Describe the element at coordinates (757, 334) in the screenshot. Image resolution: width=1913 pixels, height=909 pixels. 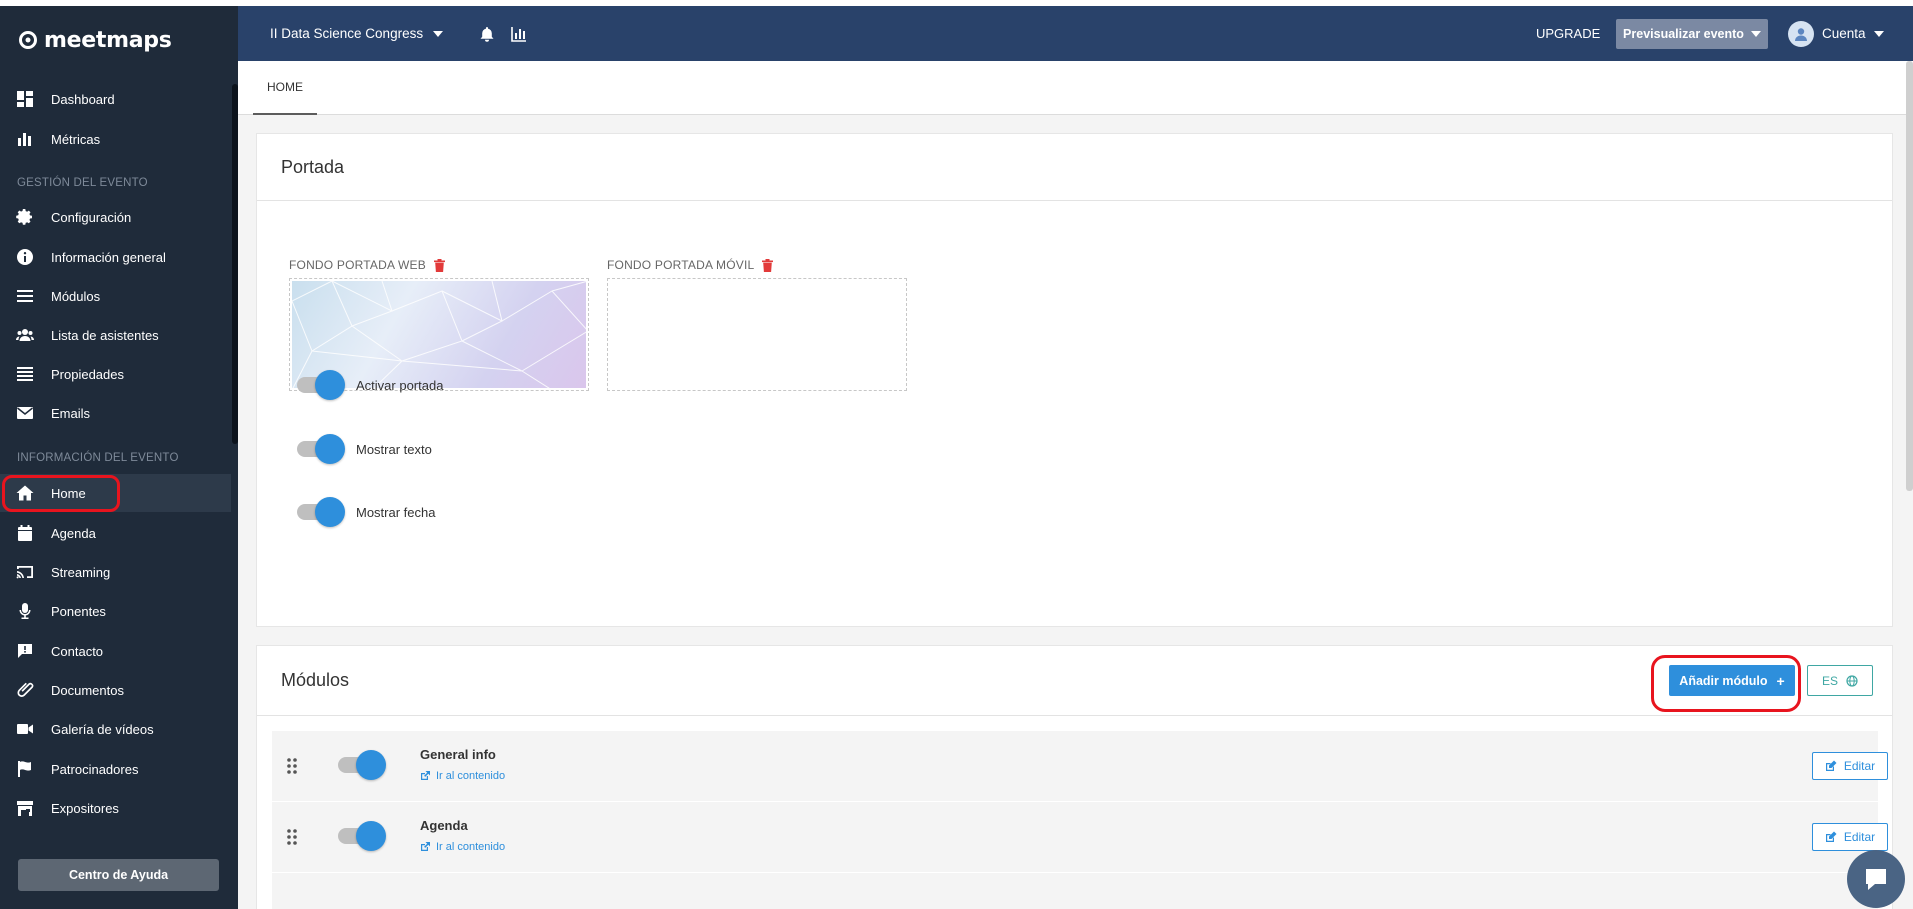
I see `mobile-background-dropzone` at that location.